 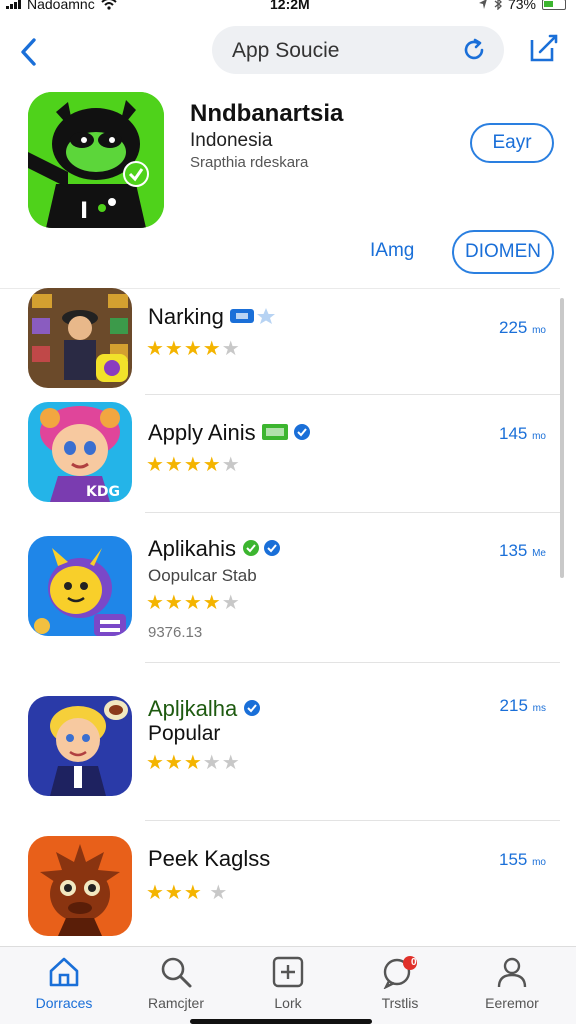 What do you see at coordinates (522, 859) in the screenshot?
I see `app-size: 155 mo` at bounding box center [522, 859].